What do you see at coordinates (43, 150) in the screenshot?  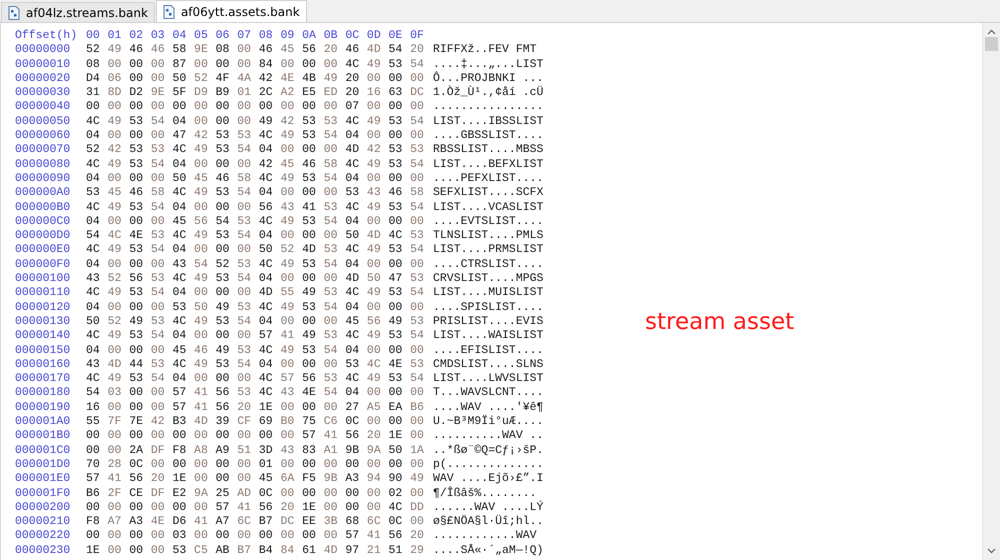 I see `offset-cell-text: 00000070` at bounding box center [43, 150].